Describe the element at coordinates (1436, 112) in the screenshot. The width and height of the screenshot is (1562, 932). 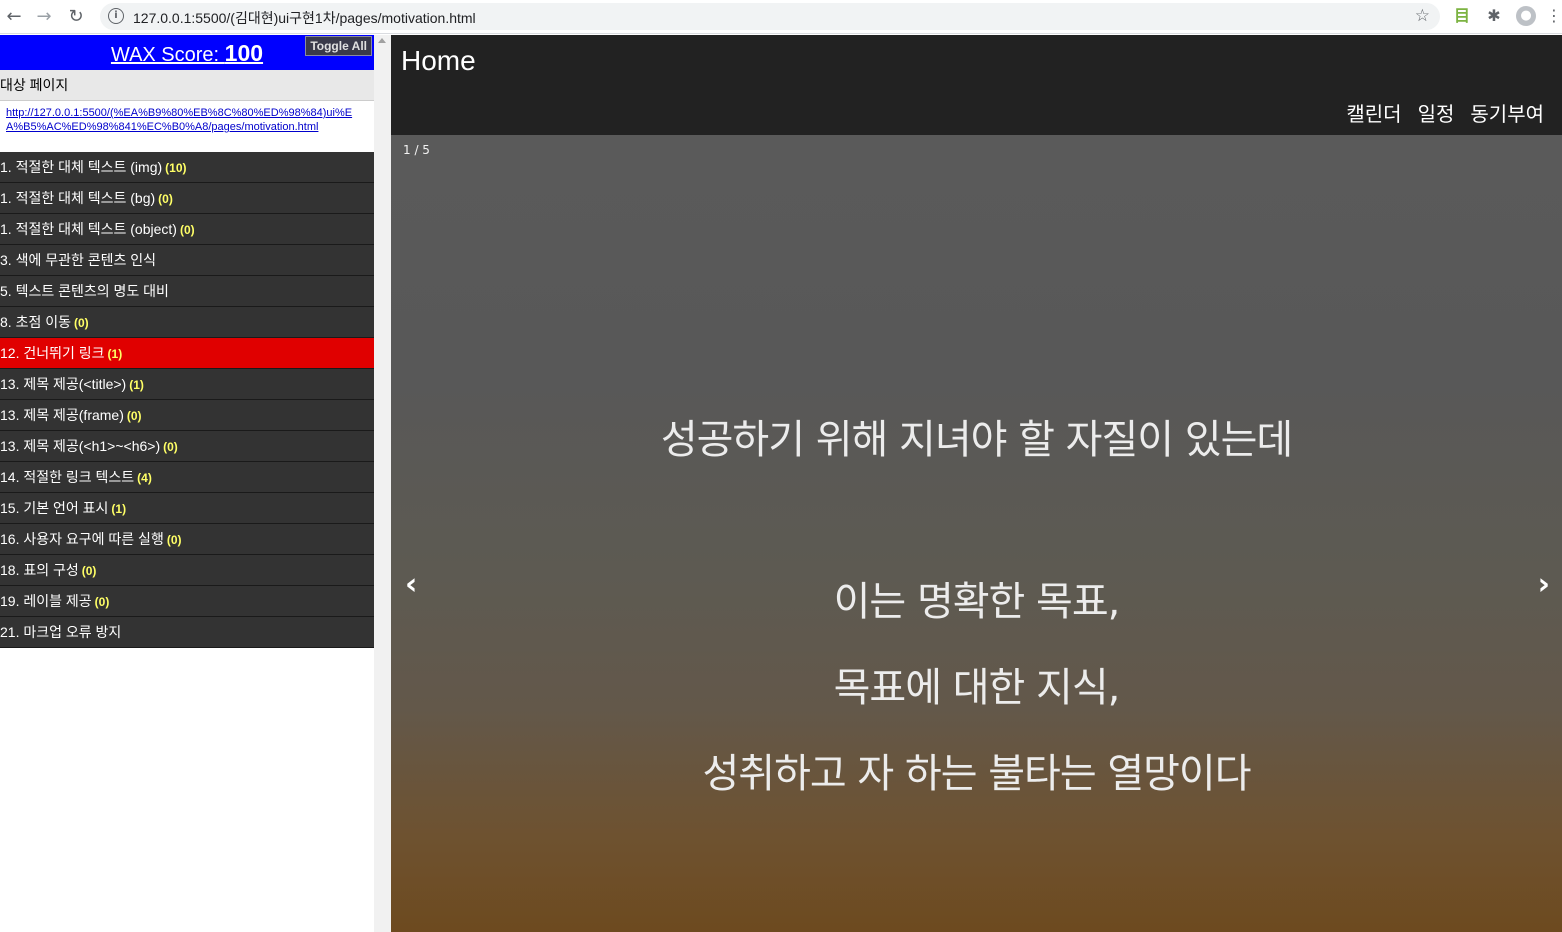
I see `nav-schedule: 일정` at that location.